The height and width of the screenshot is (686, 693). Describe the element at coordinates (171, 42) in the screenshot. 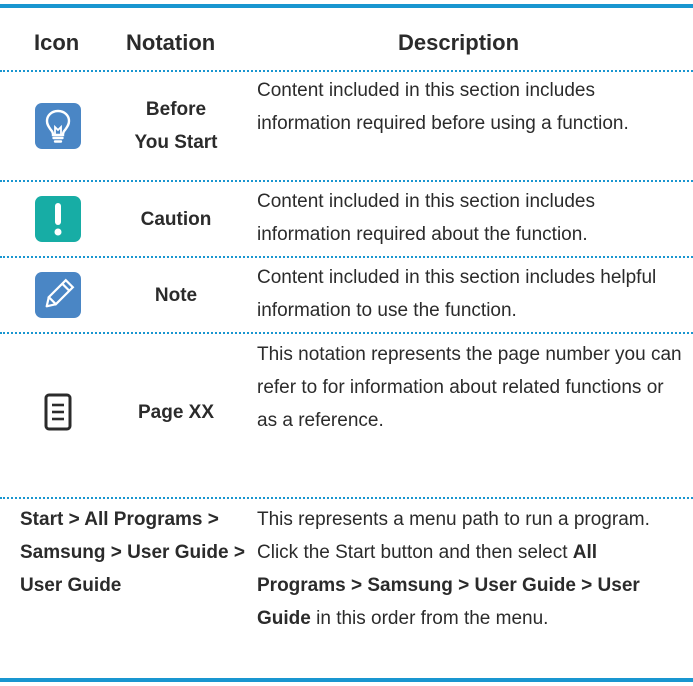

I see `header-notation: Notation` at that location.